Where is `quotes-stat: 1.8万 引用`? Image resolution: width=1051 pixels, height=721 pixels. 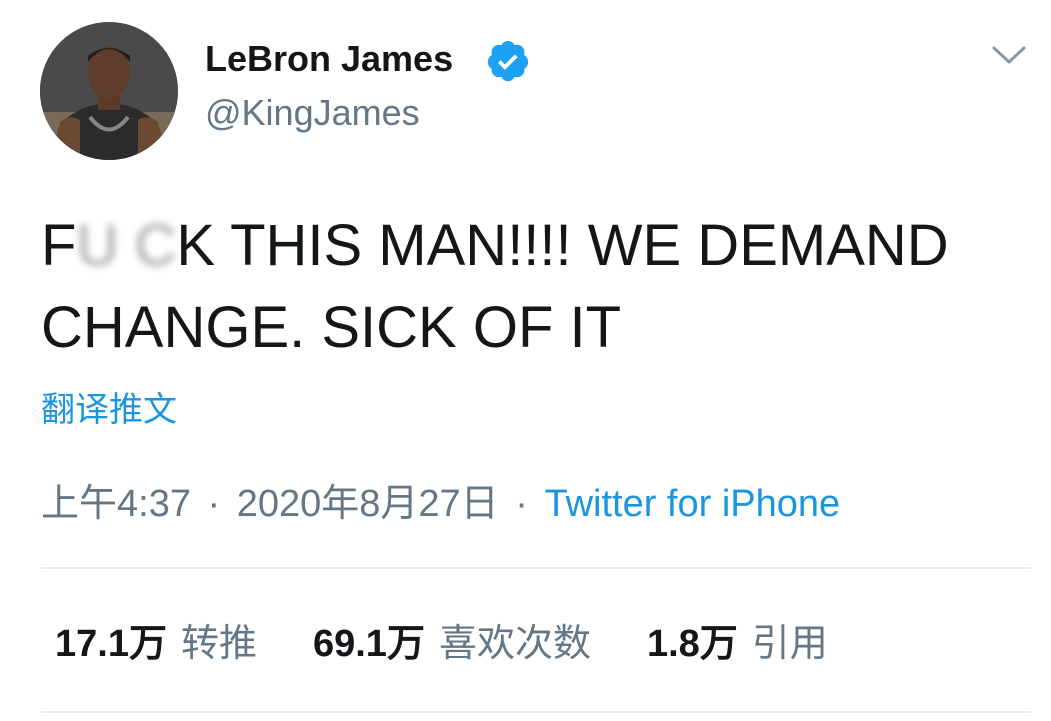
quotes-stat: 1.8万 引用 is located at coordinates (737, 639).